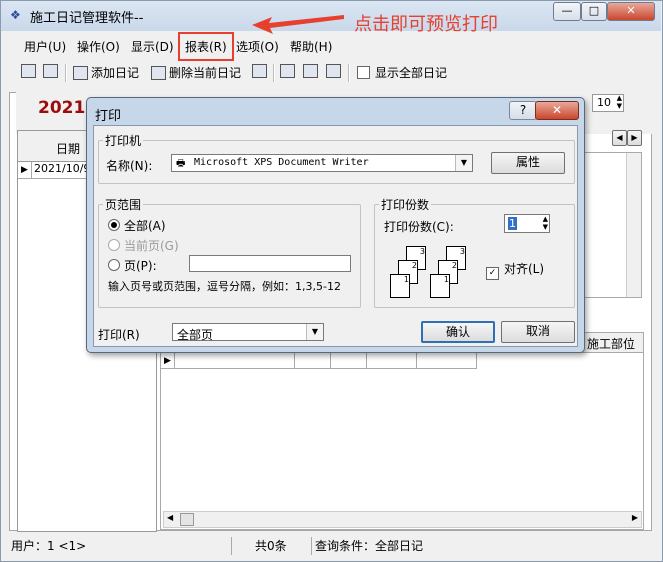 The width and height of the screenshot is (663, 562). What do you see at coordinates (152, 46) in the screenshot?
I see `menu-display: 显示(D)` at bounding box center [152, 46].